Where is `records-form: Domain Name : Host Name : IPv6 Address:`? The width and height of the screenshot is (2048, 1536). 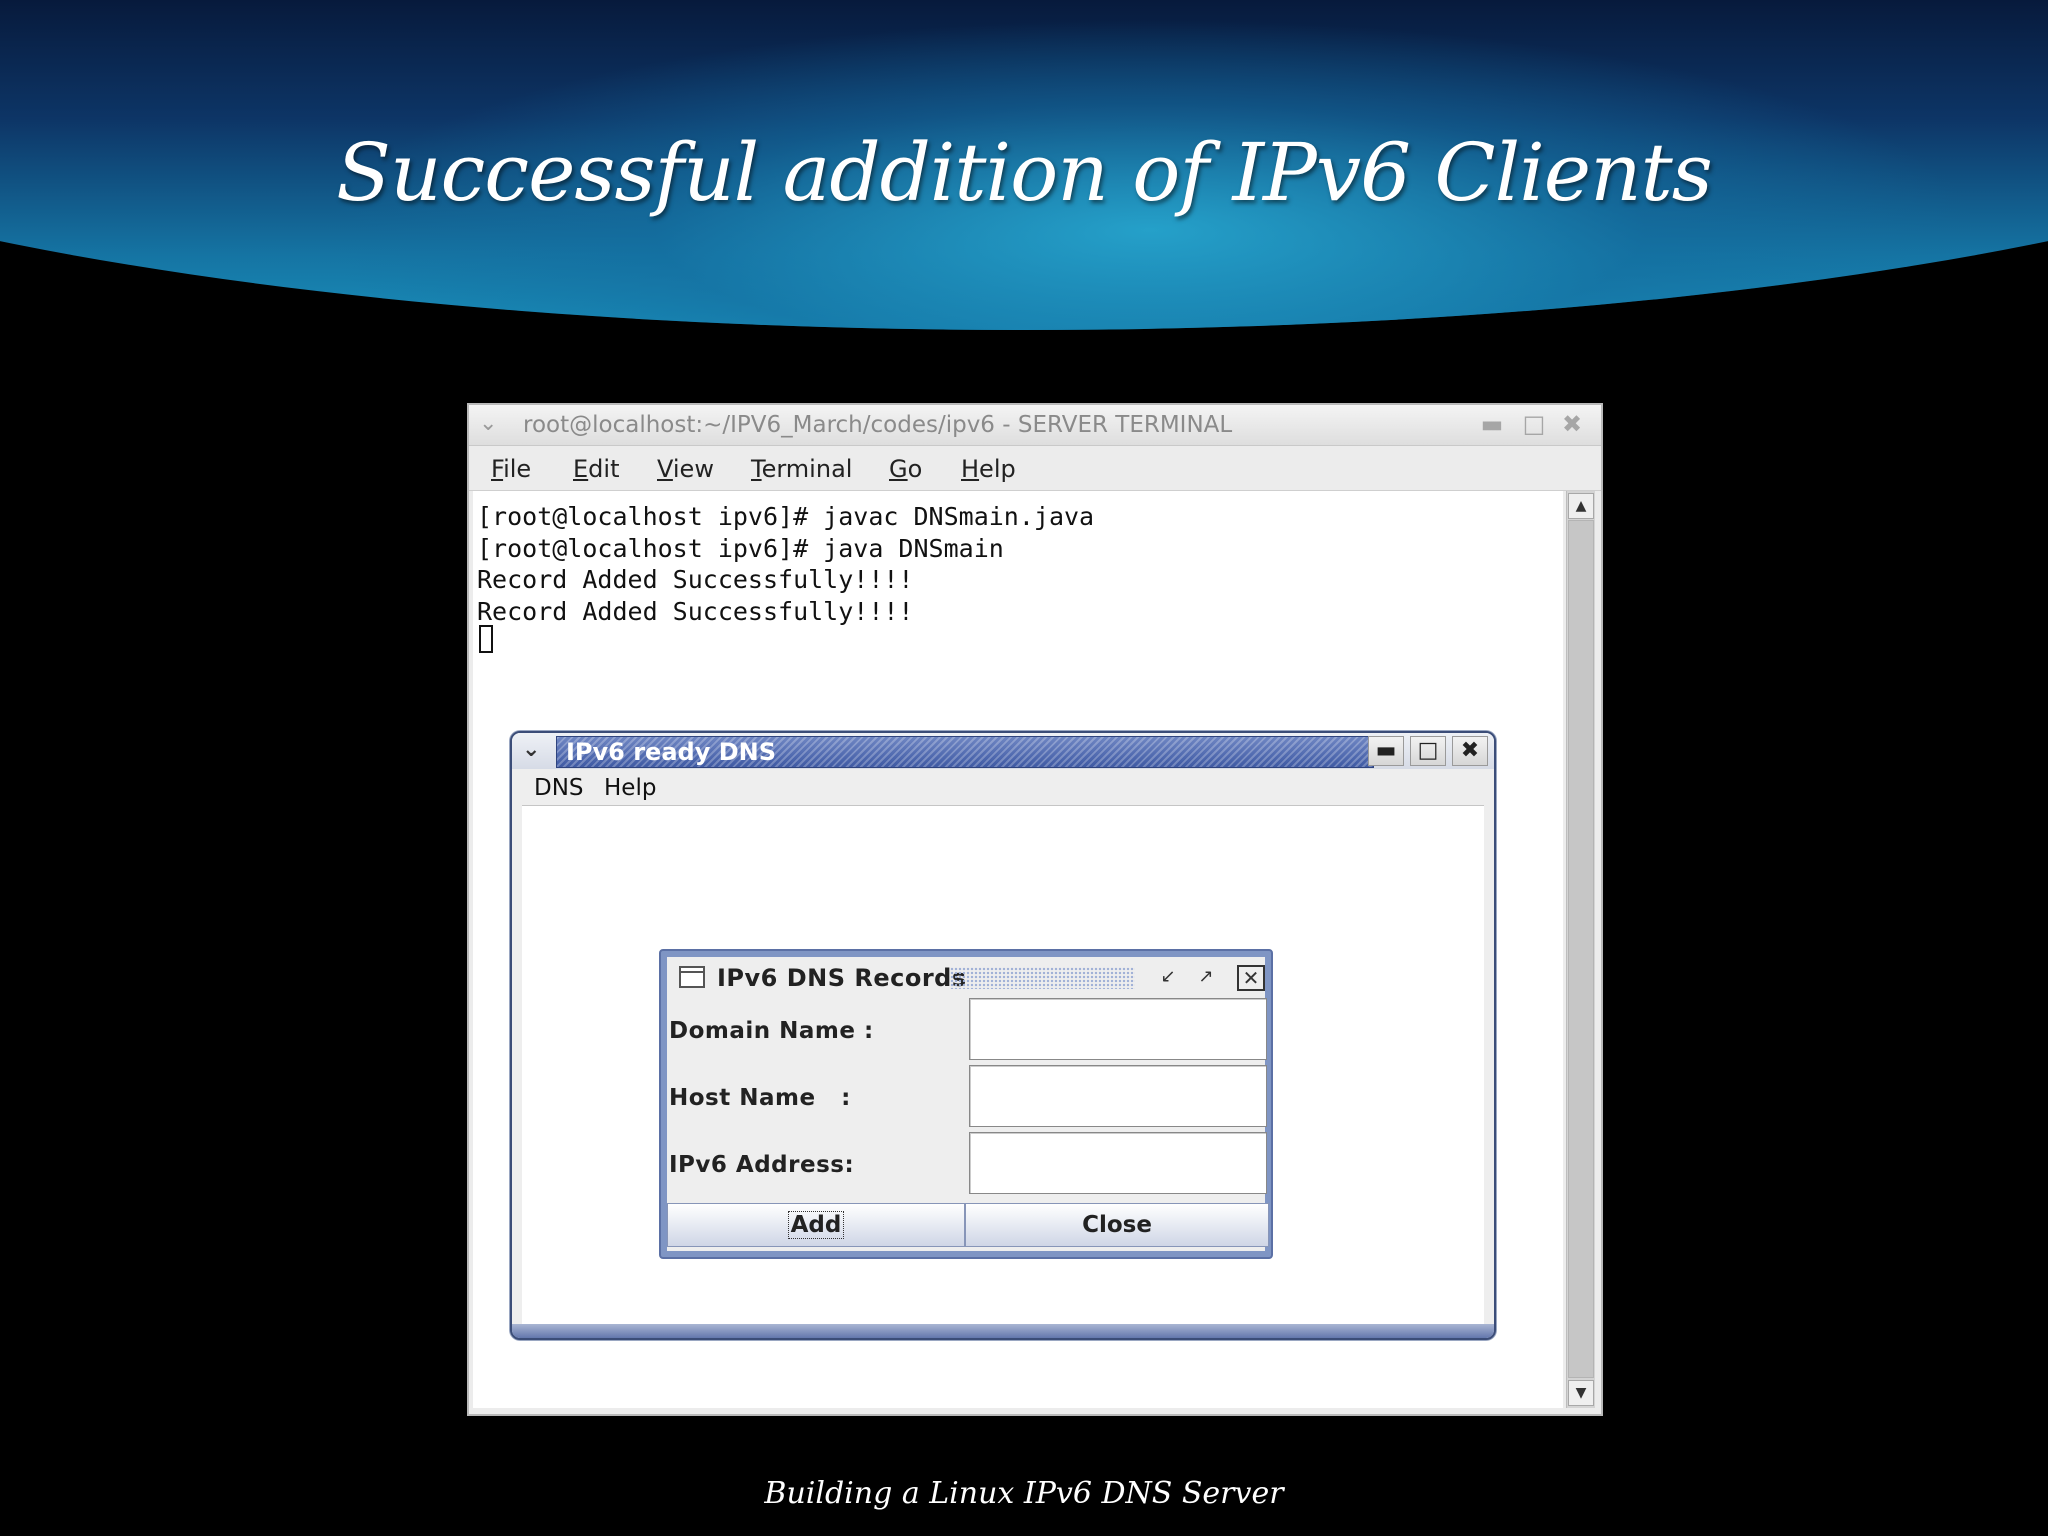
records-form: Domain Name : Host Name : IPv6 Address: is located at coordinates (967, 1100).